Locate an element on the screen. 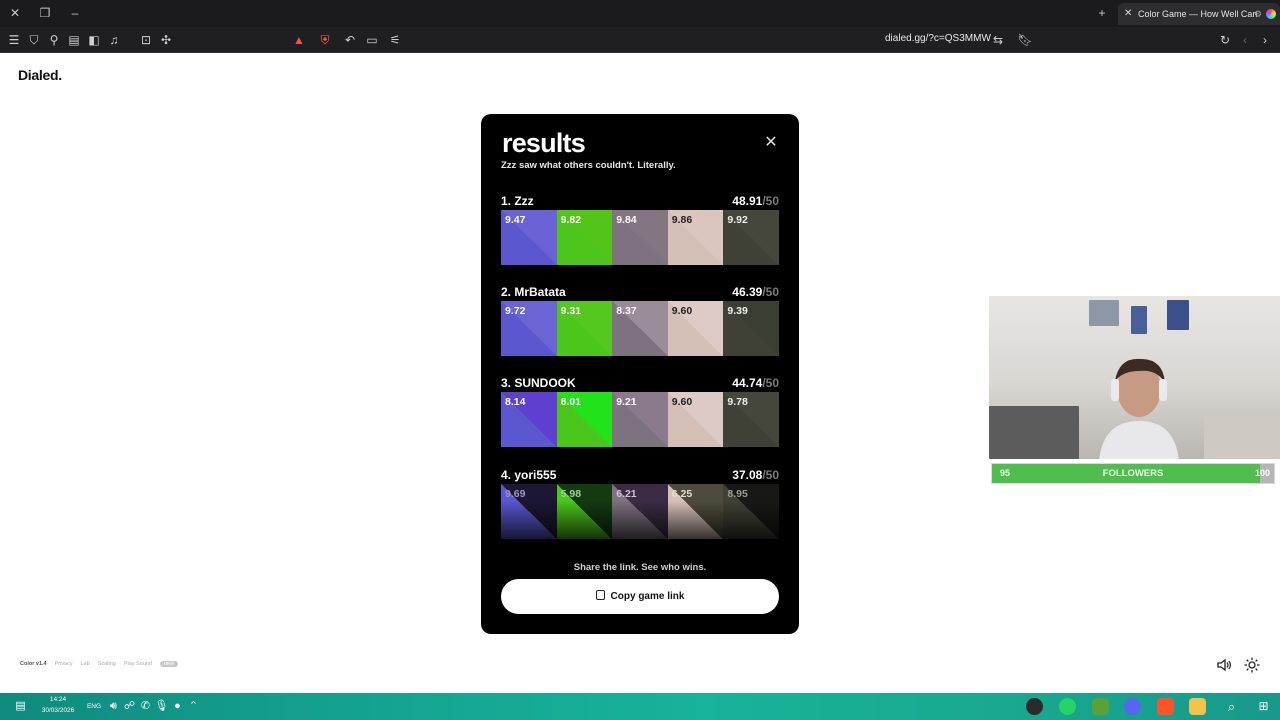 This screenshot has width=1280, height=720. tabs-icon: ▤ is located at coordinates (74, 40).